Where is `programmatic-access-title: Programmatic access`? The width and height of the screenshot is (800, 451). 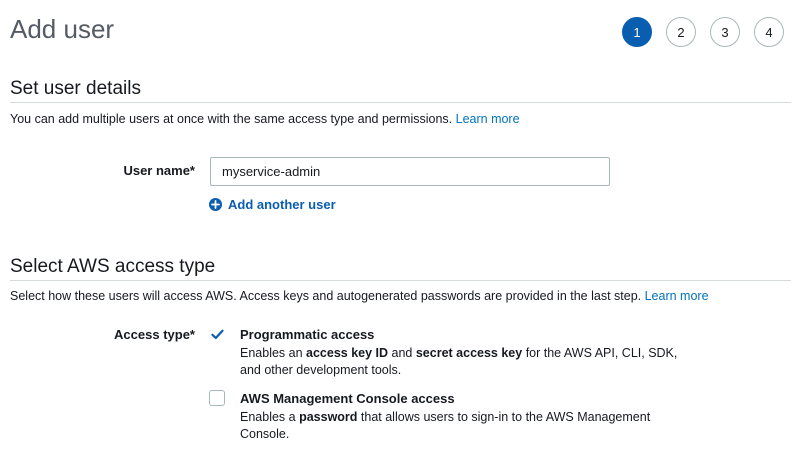
programmatic-access-title: Programmatic access is located at coordinates (307, 334).